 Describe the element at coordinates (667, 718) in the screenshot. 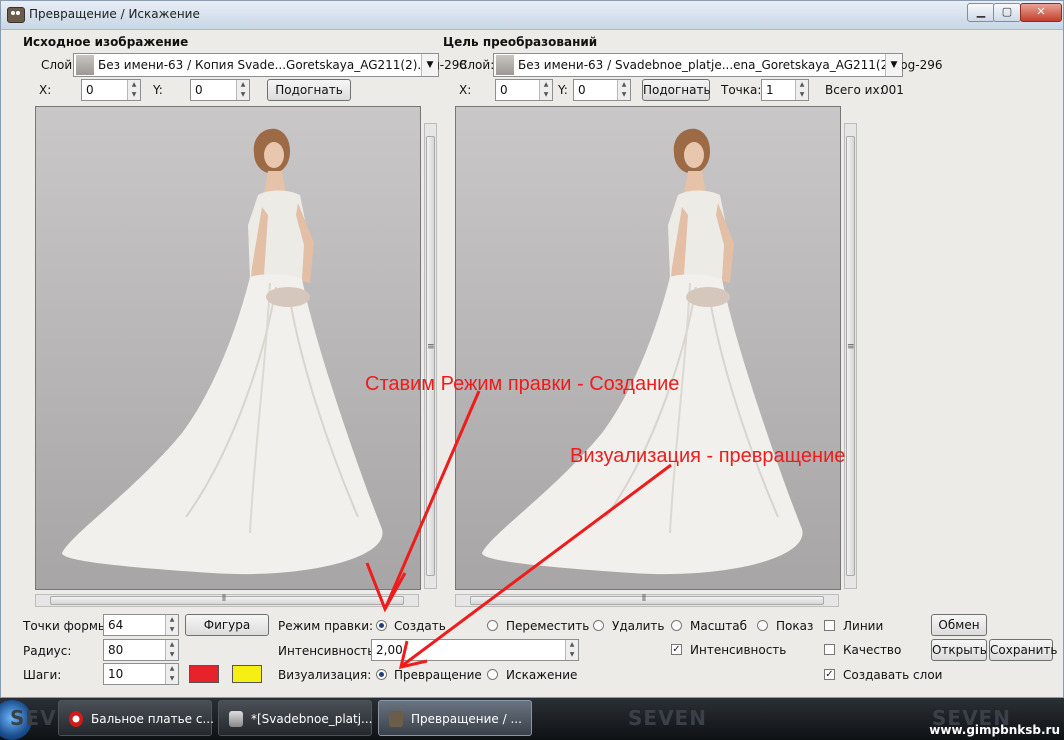

I see `brand-logo: SEVEN` at that location.